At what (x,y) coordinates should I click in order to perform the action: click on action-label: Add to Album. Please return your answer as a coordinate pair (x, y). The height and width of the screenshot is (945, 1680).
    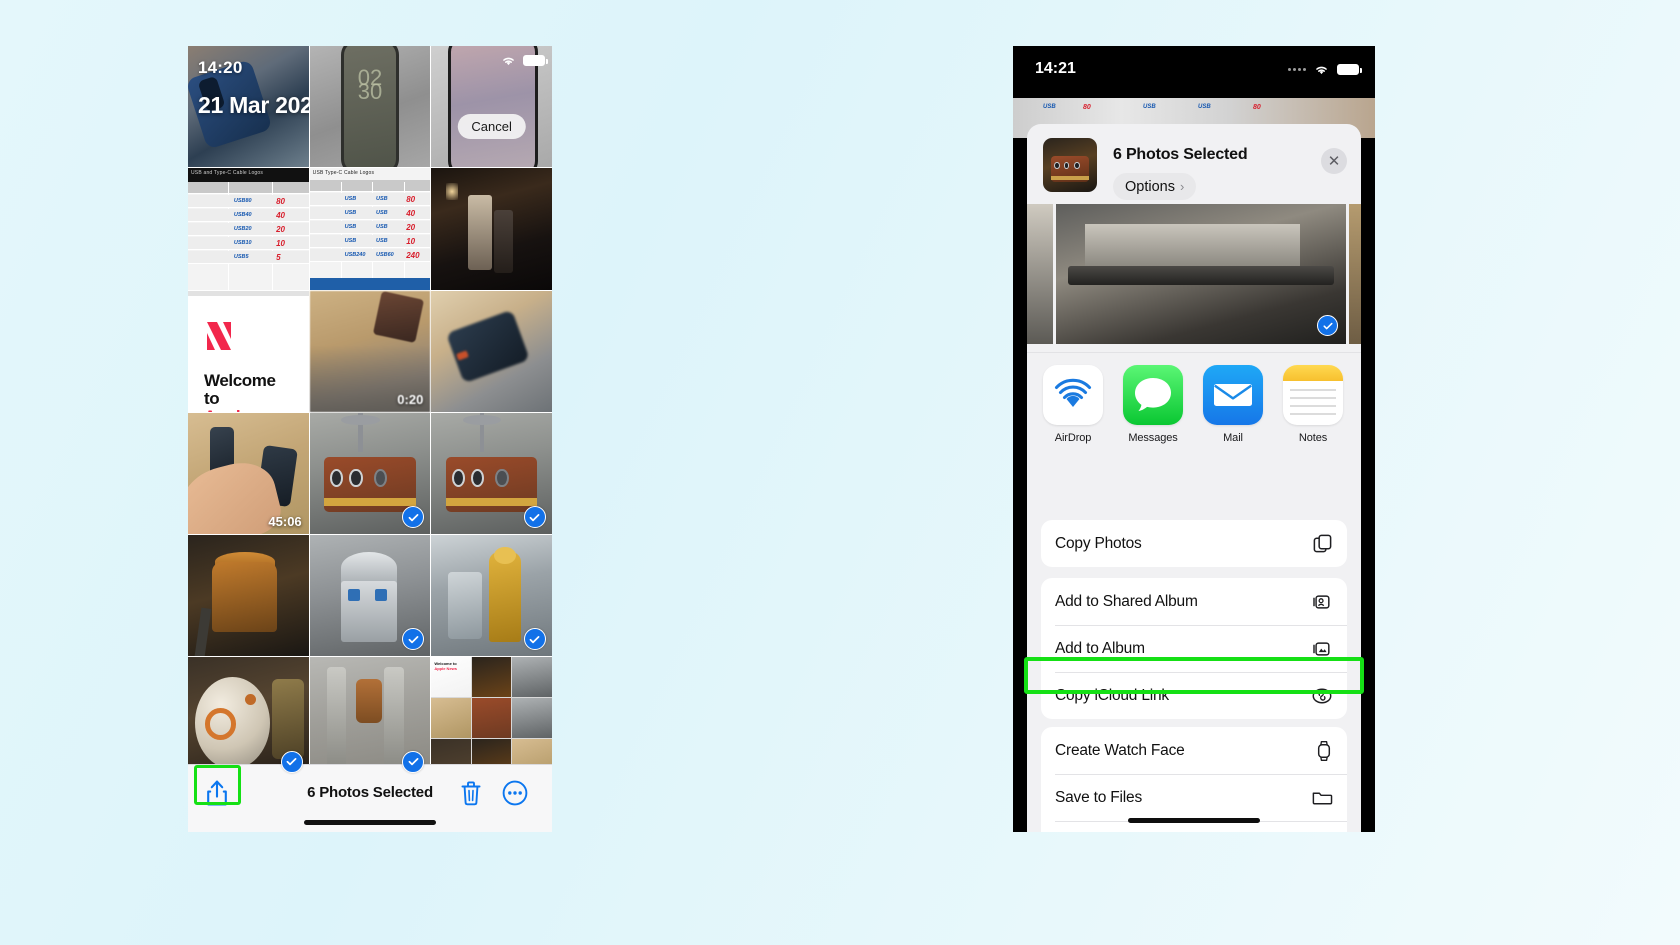
    Looking at the image, I should click on (1100, 648).